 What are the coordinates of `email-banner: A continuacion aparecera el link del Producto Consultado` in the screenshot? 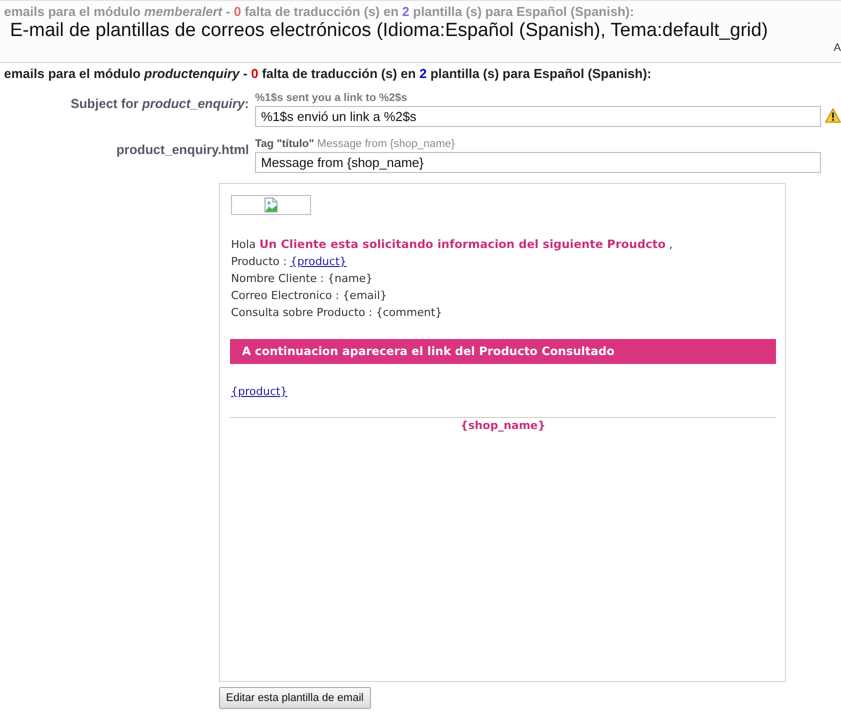 It's located at (503, 351).